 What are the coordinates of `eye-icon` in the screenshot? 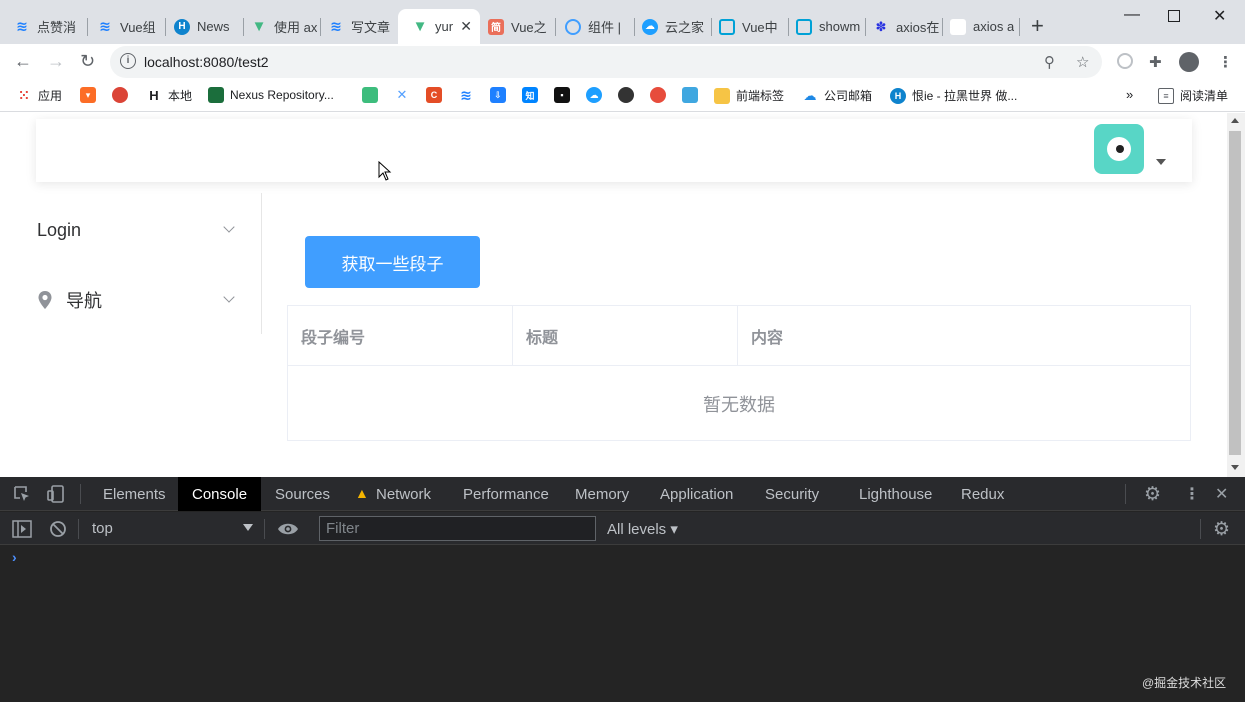 It's located at (288, 529).